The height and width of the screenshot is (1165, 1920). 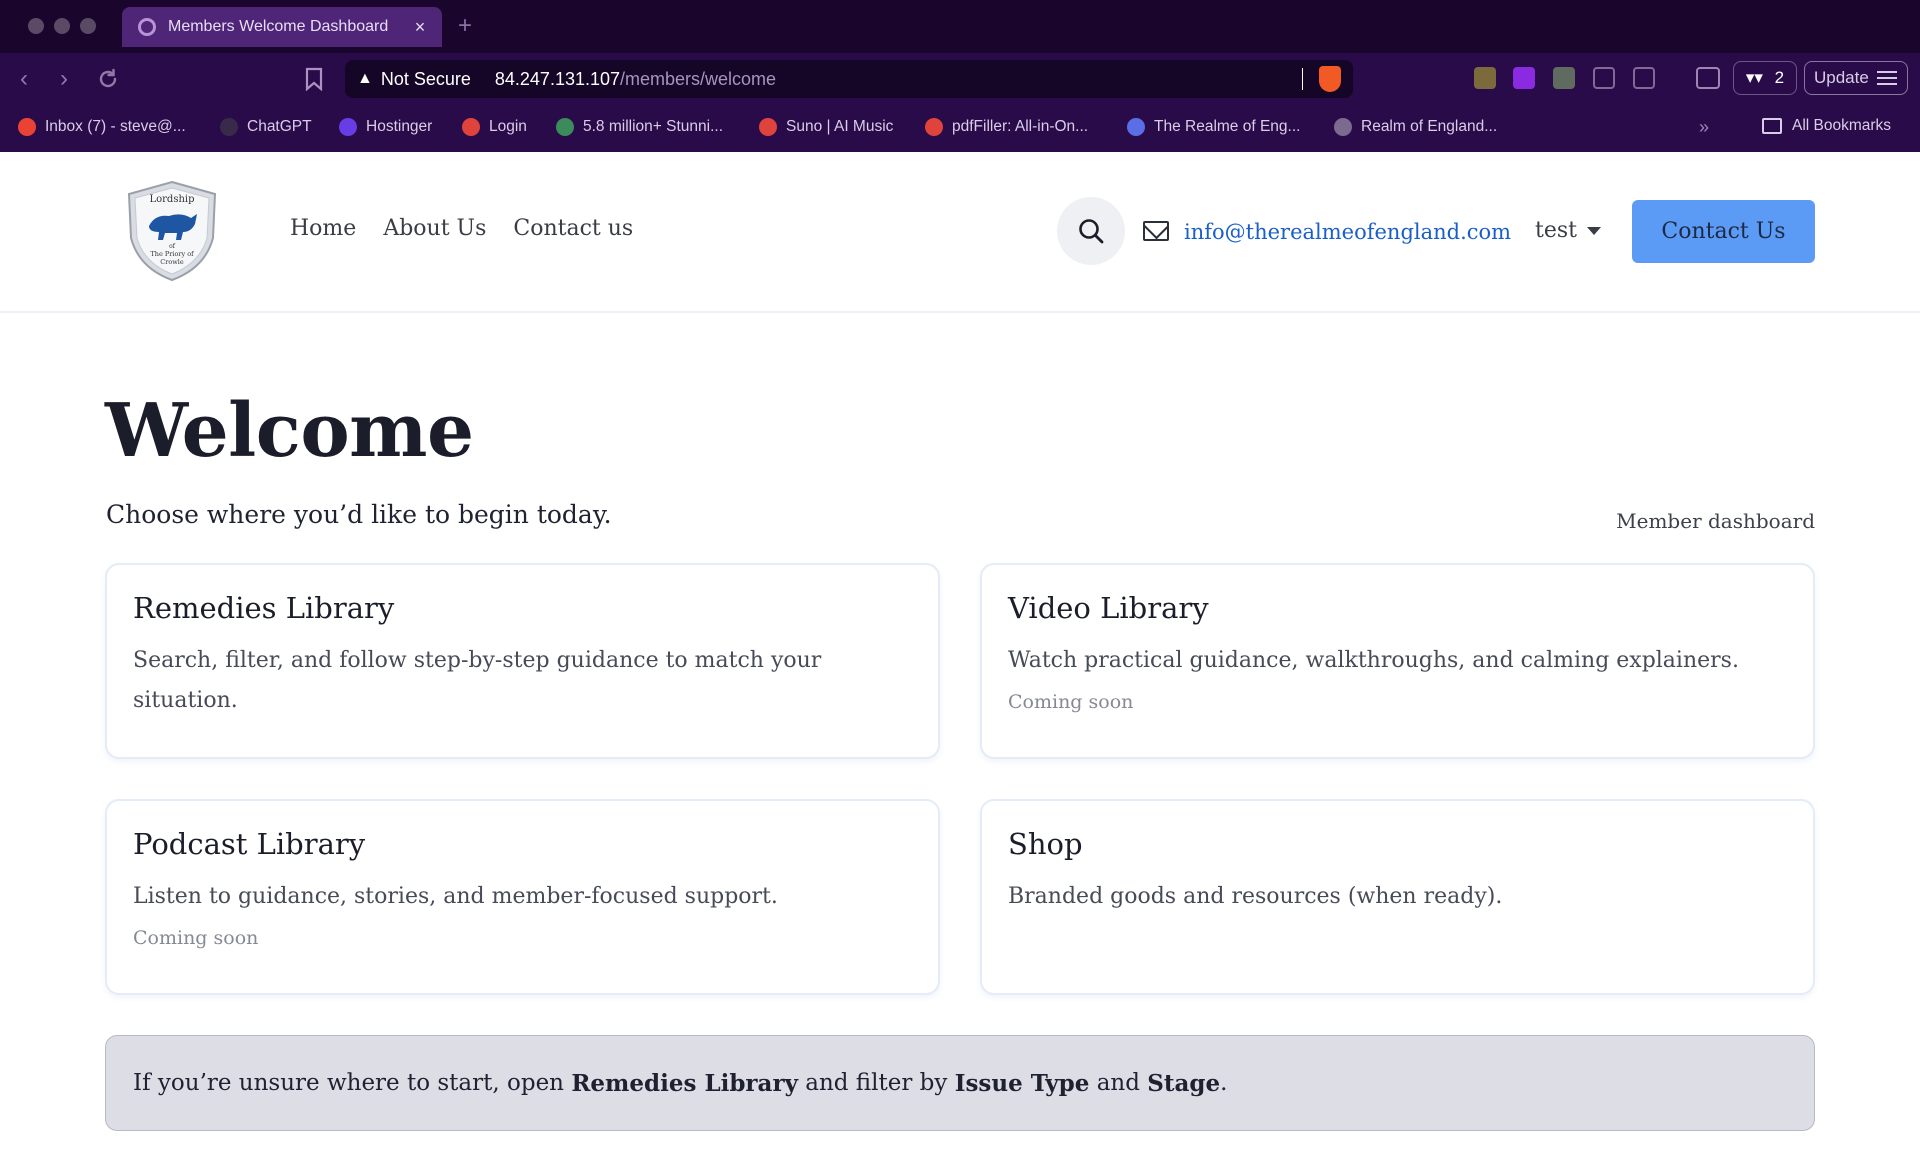 I want to click on extension-grid-icon, so click(x=1564, y=78).